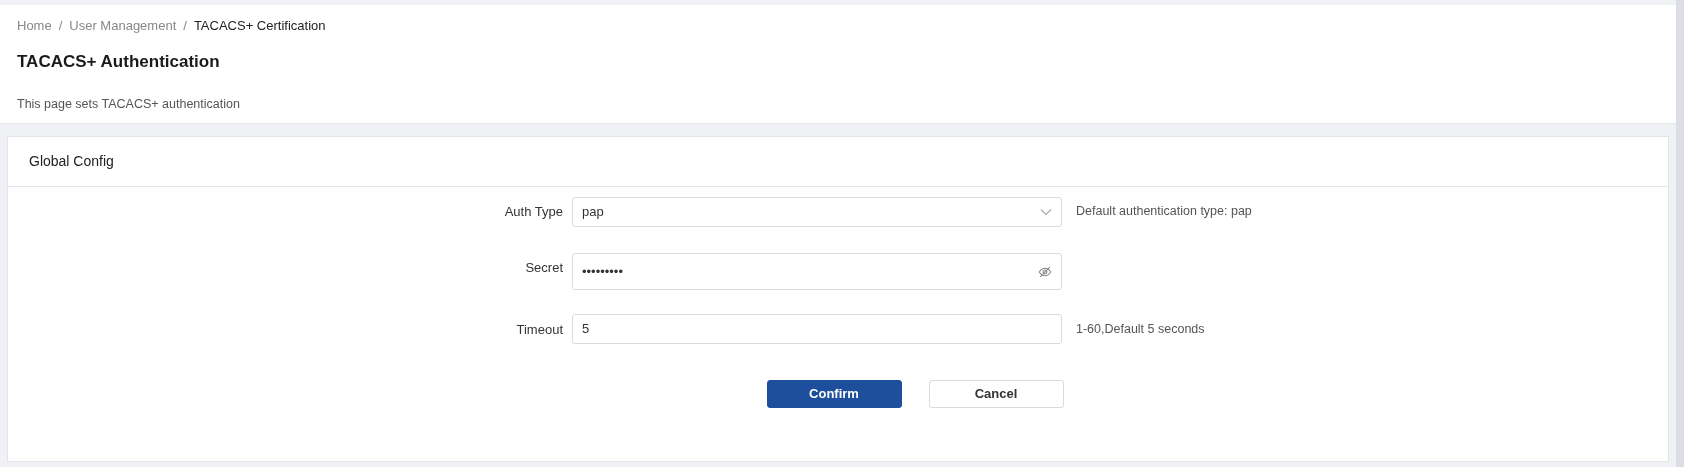 The height and width of the screenshot is (467, 1684). What do you see at coordinates (71, 161) in the screenshot?
I see `card-title: Global Config` at bounding box center [71, 161].